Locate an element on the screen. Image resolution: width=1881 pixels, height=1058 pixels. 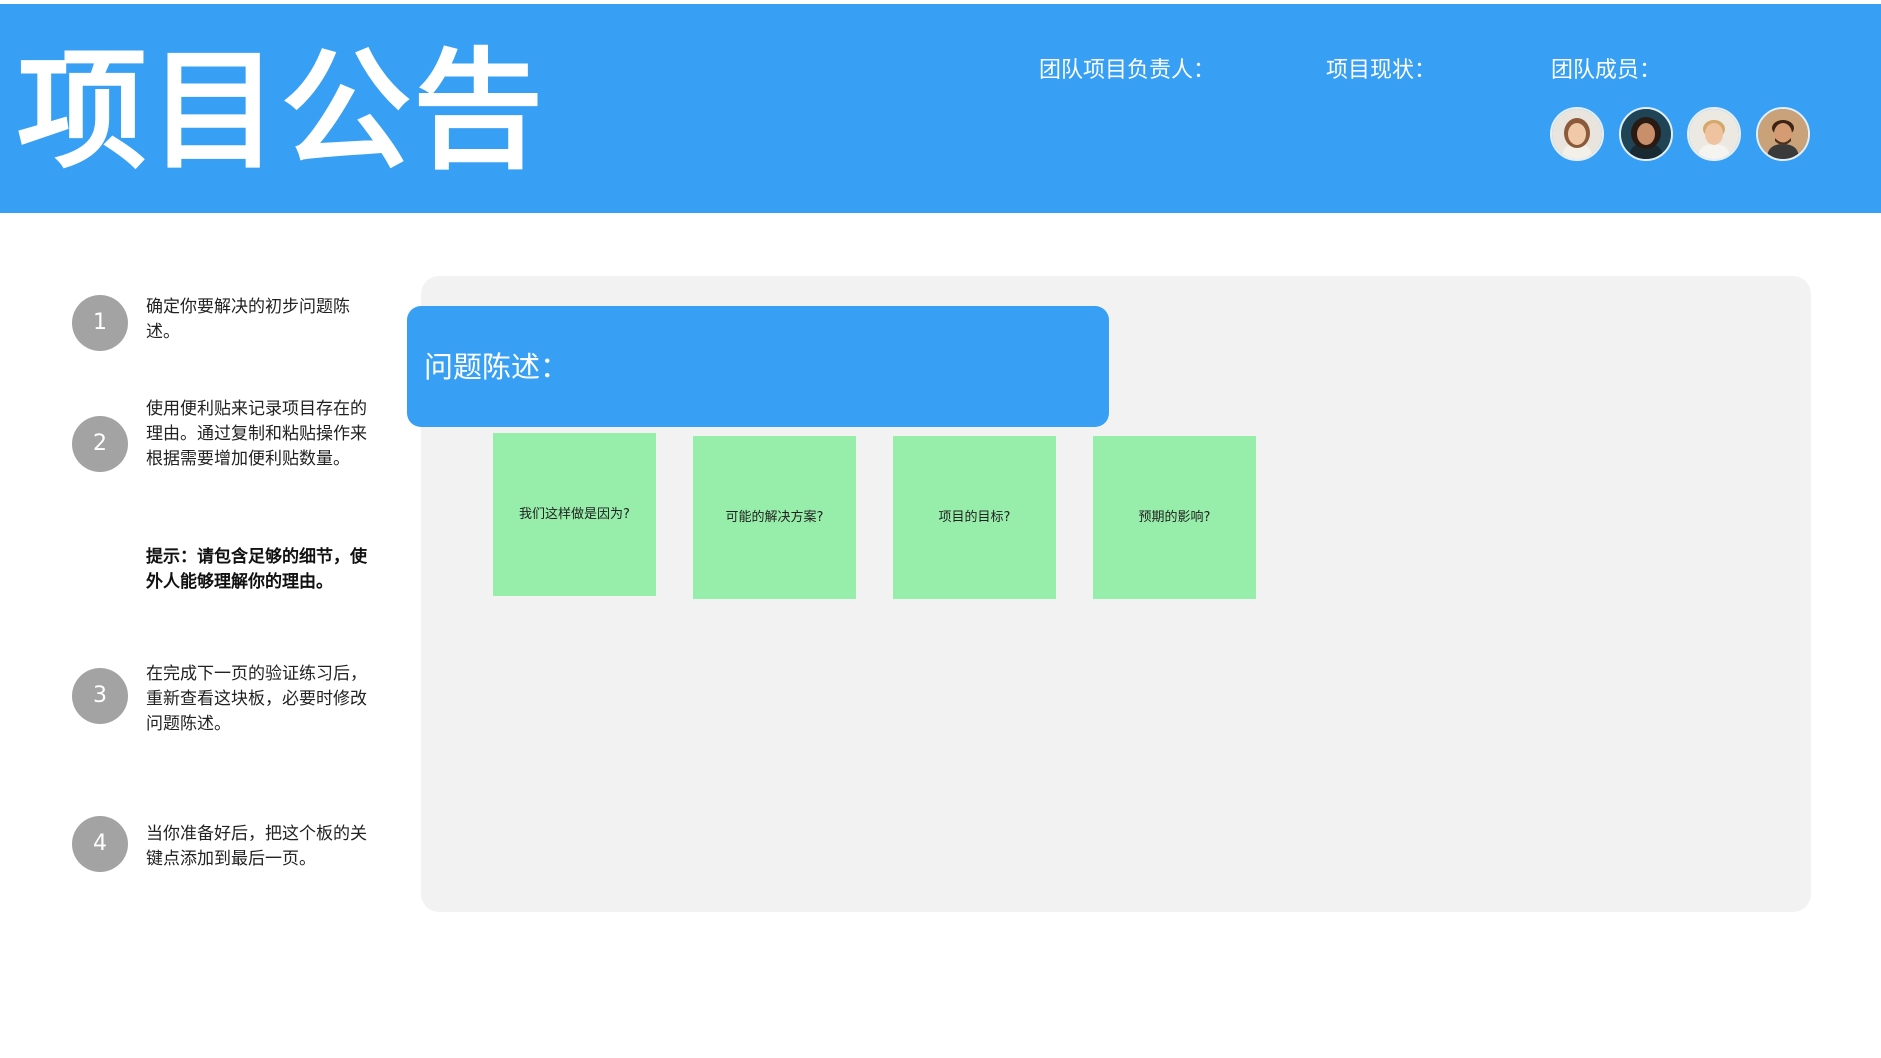
sticky-note-text: 可能的解决方案? is located at coordinates (774, 517).